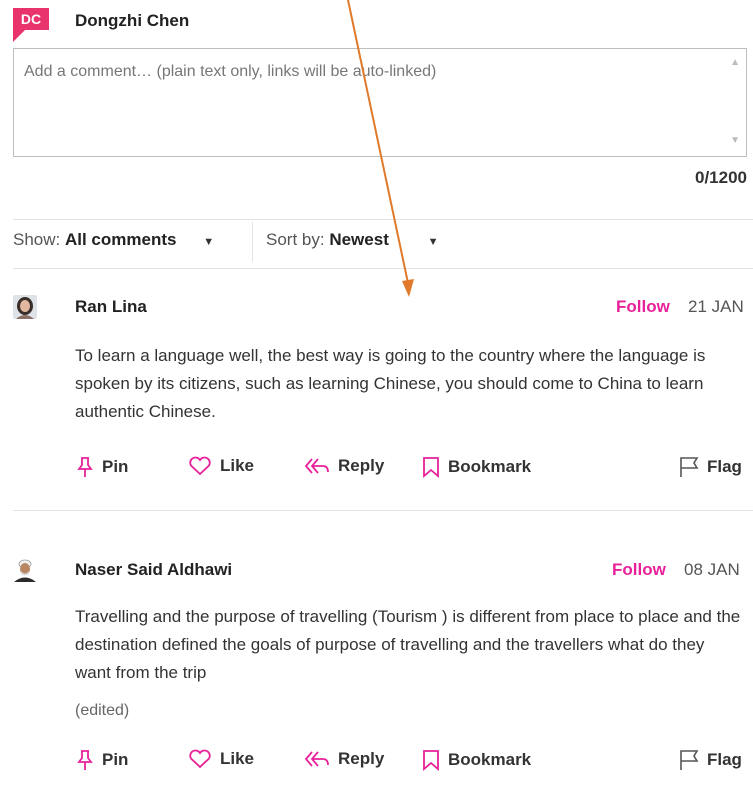 Image resolution: width=753 pixels, height=796 pixels. I want to click on current-user-name: Dongzhi Chen, so click(132, 20).